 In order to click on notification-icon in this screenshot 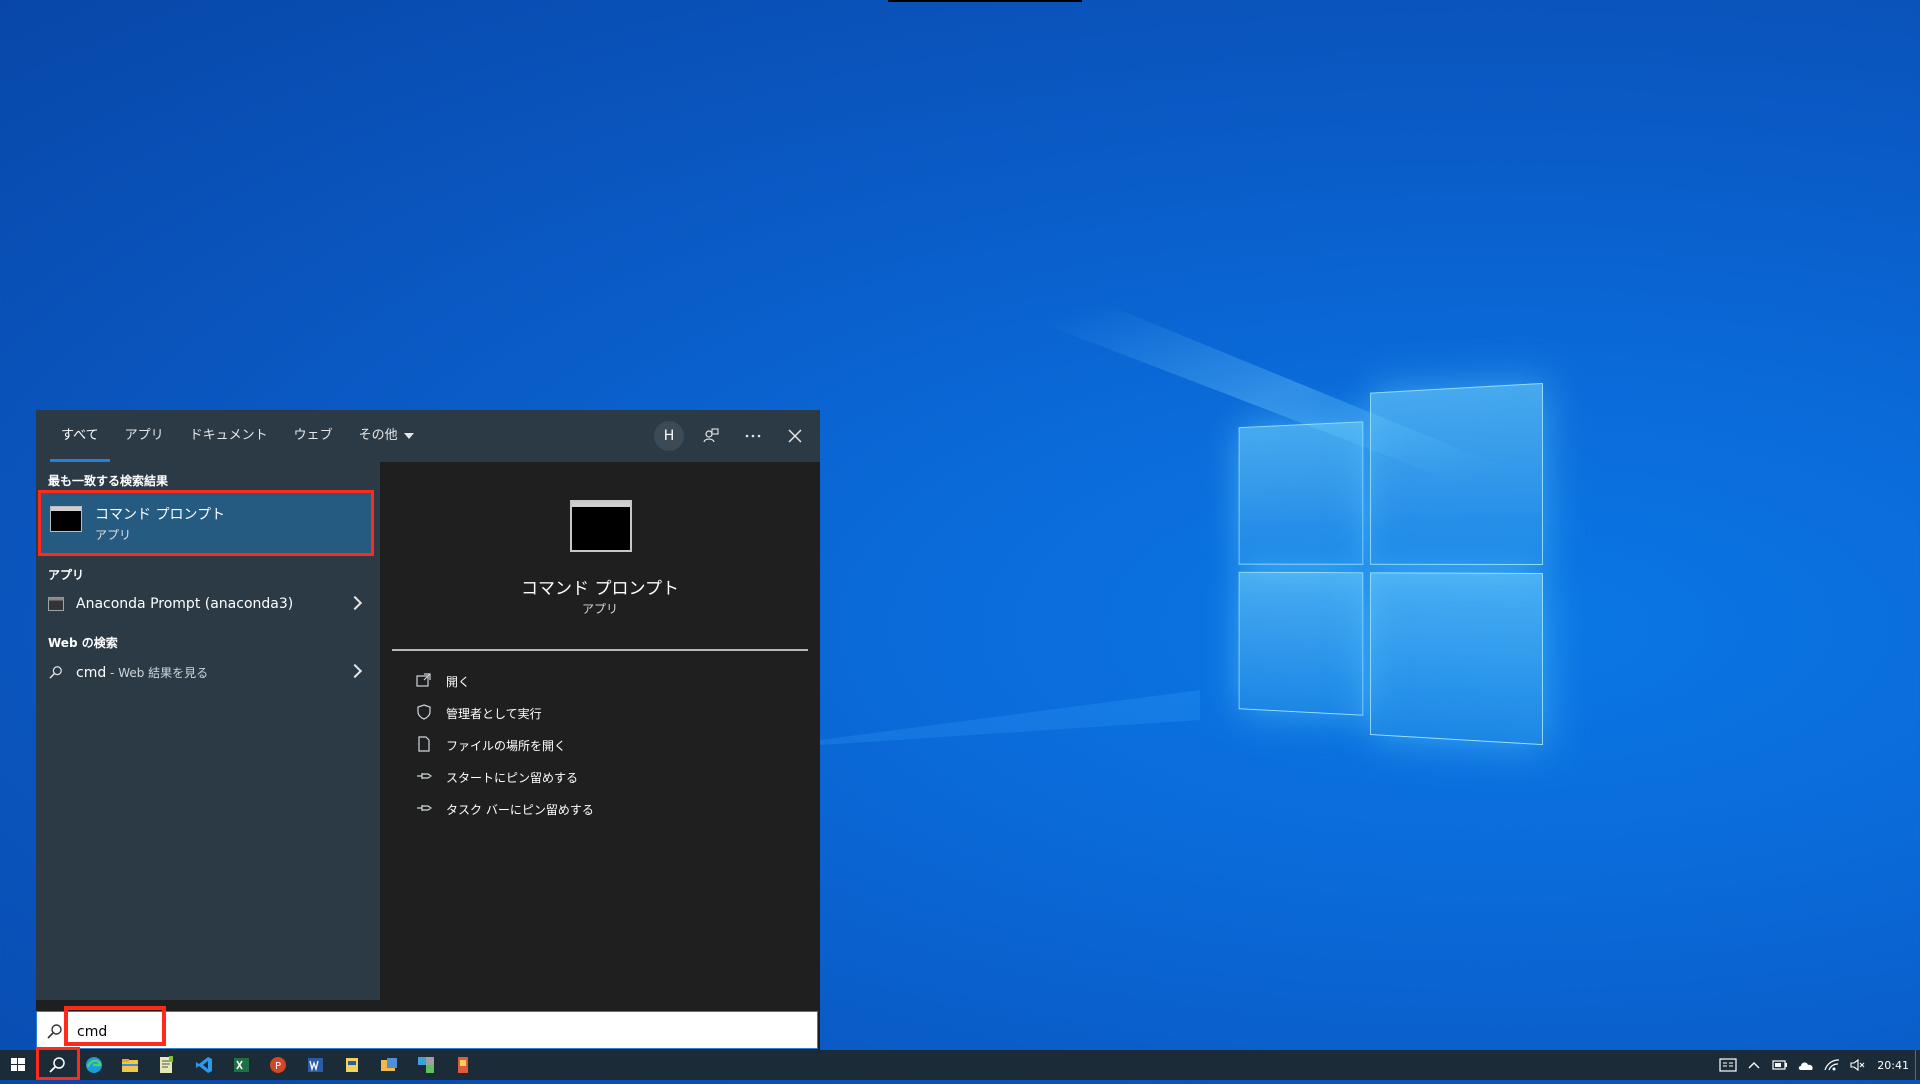, I will do `click(1728, 1065)`.